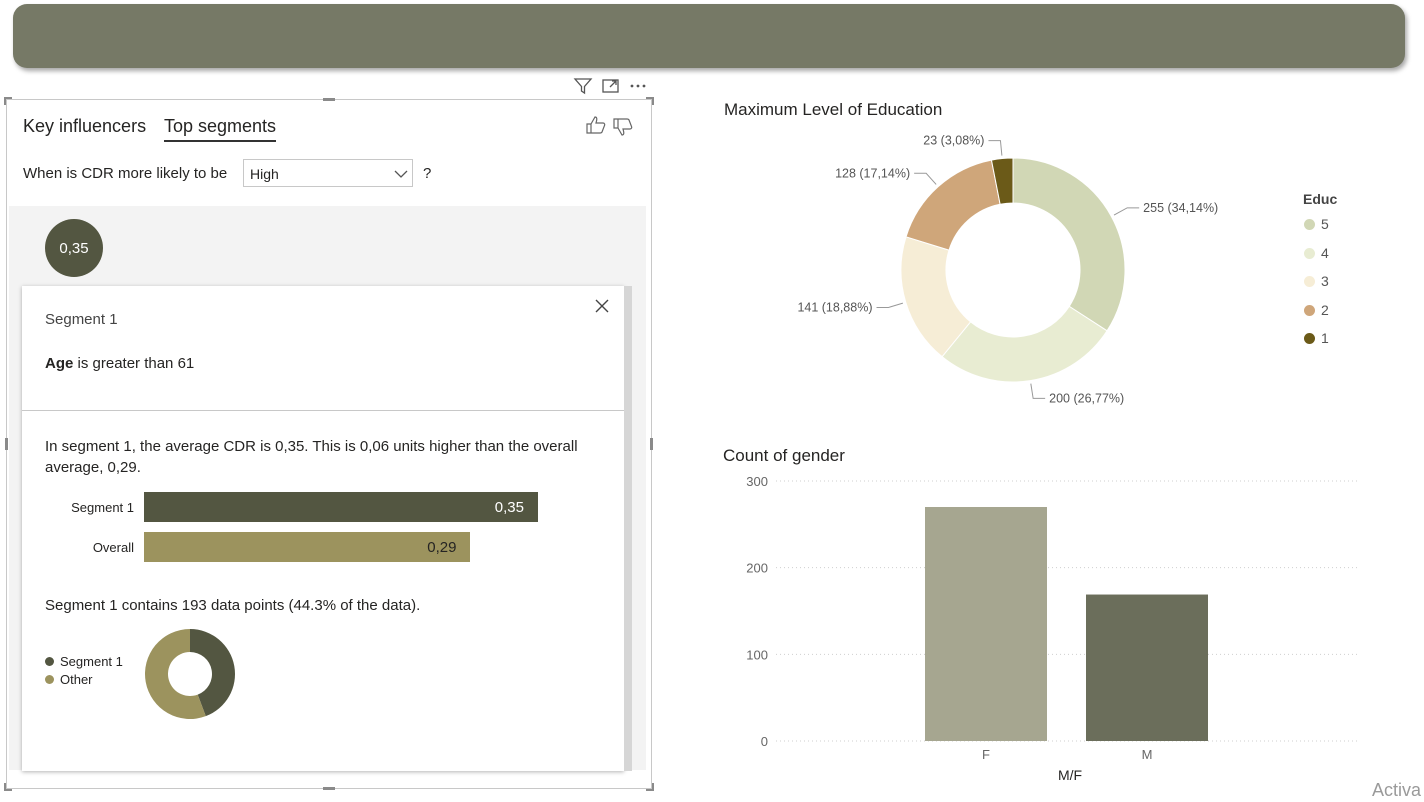 The height and width of the screenshot is (802, 1424). What do you see at coordinates (1147, 667) in the screenshot?
I see `bar-m` at bounding box center [1147, 667].